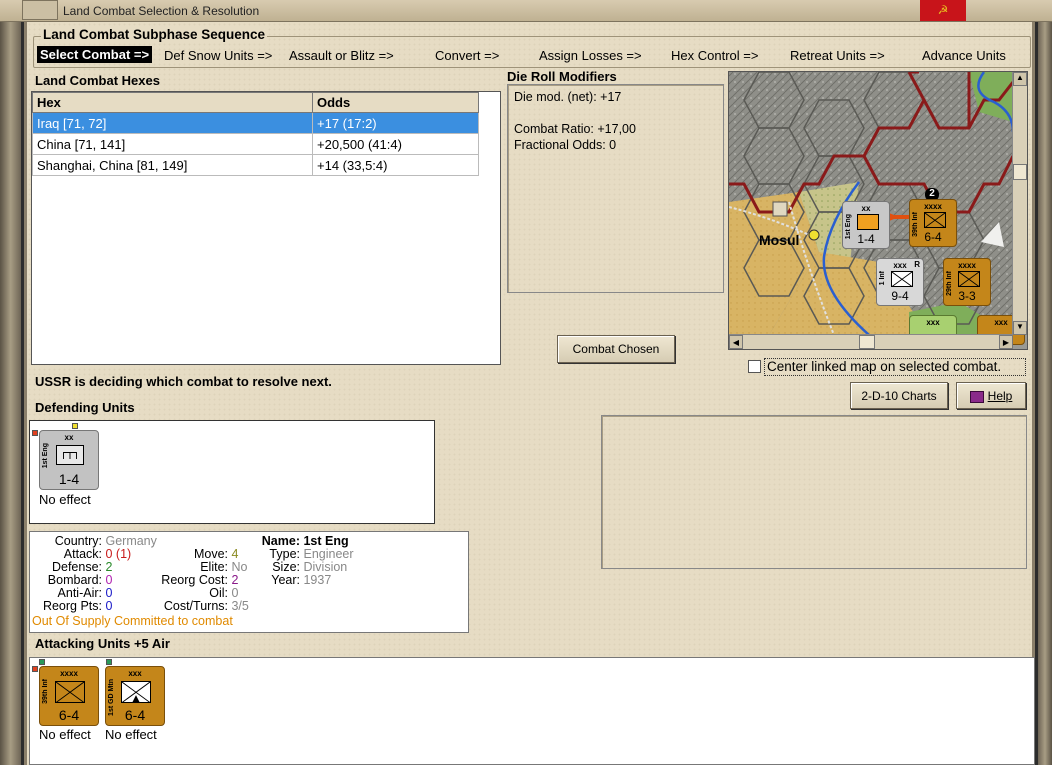 This screenshot has height=765, width=1052. I want to click on scroll-up-arrow-icon: ▲, so click(1020, 79).